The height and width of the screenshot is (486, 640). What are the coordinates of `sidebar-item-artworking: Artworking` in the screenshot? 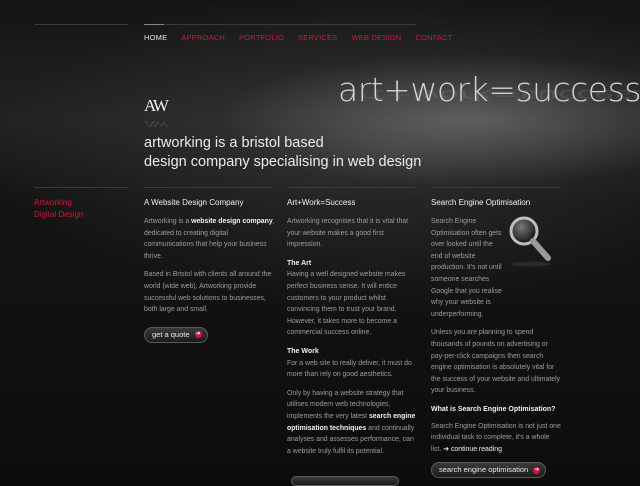 It's located at (58, 203).